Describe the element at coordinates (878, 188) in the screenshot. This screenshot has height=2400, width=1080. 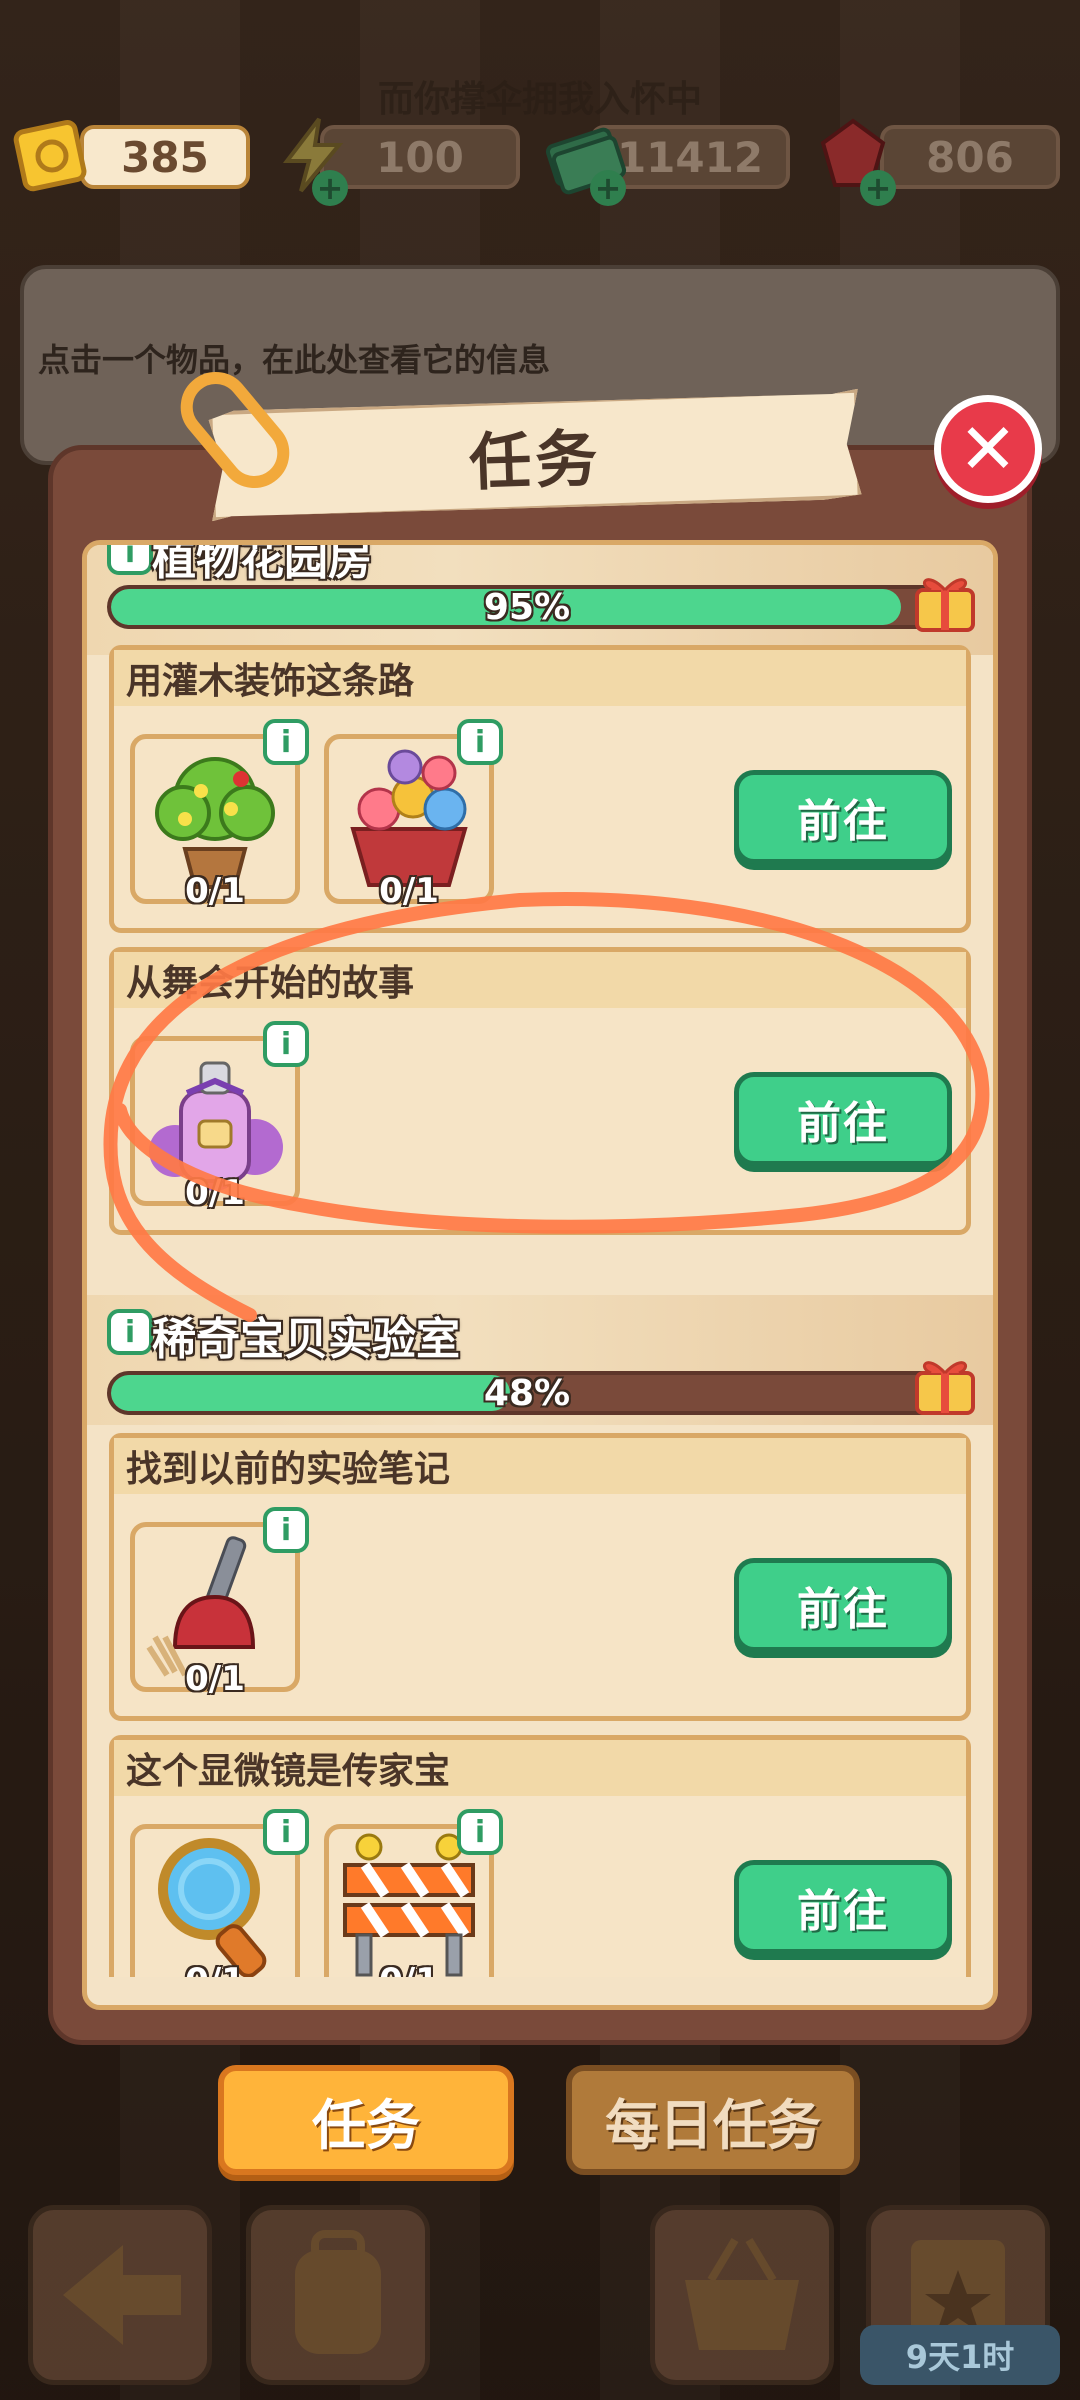
I see `add-gems-button: +` at that location.